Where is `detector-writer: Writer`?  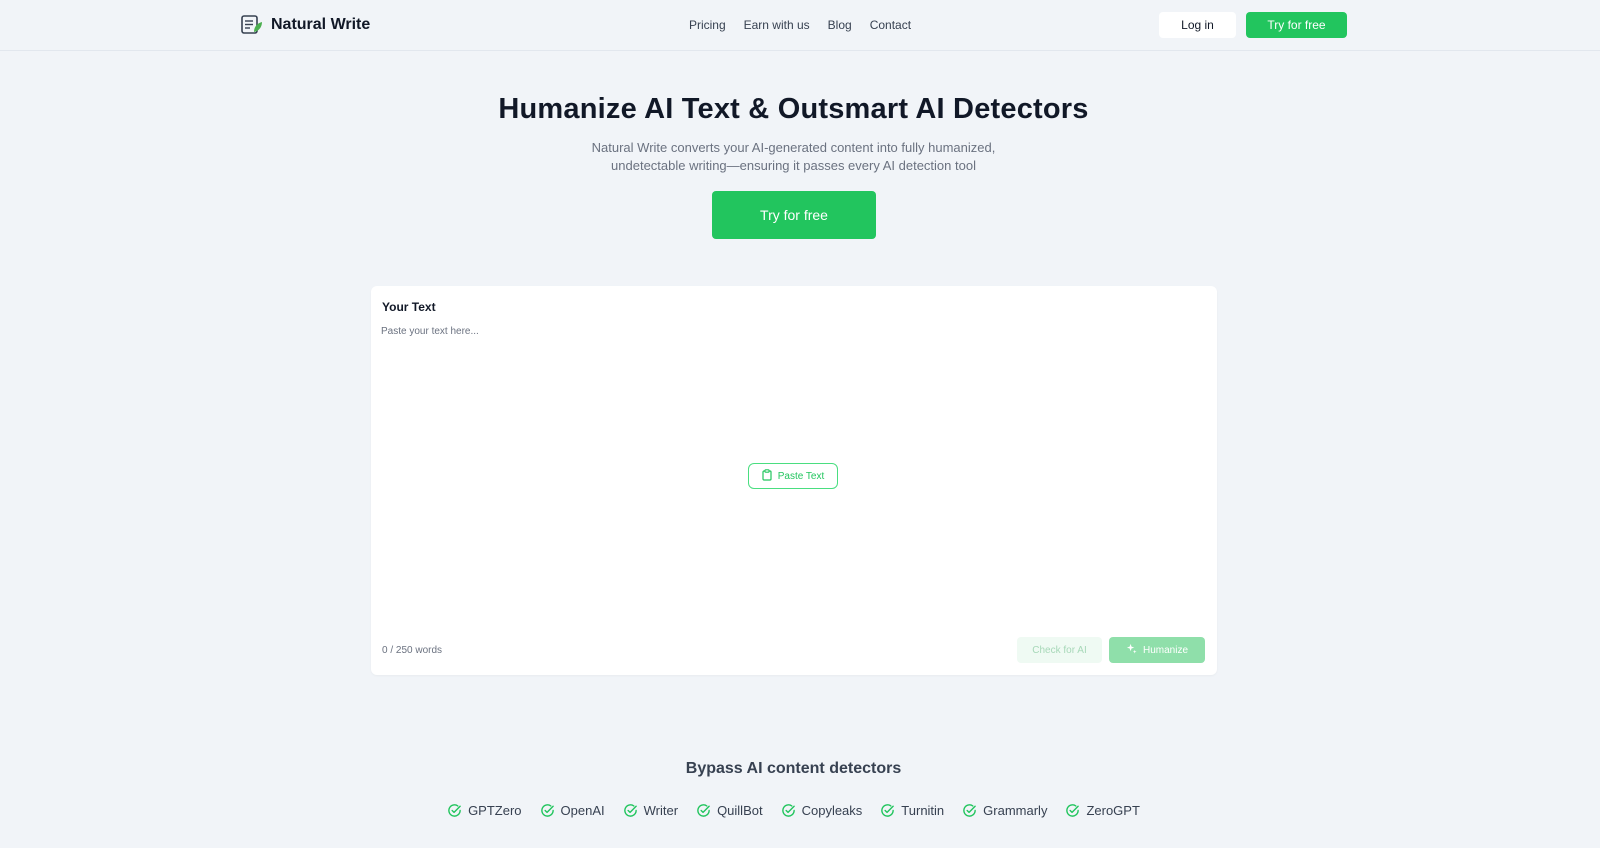
detector-writer: Writer is located at coordinates (650, 810).